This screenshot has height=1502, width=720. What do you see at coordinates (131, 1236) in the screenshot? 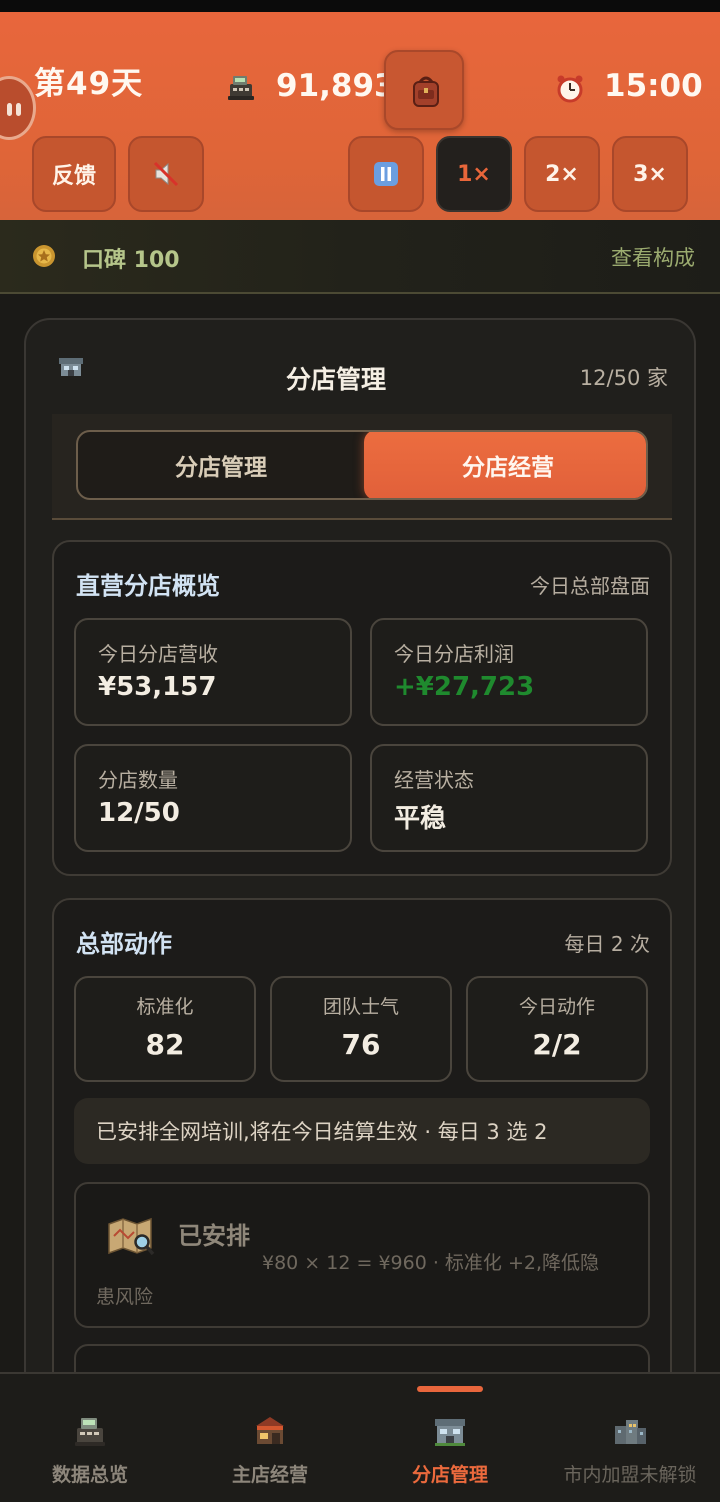
I see `map-magnifier-icon` at bounding box center [131, 1236].